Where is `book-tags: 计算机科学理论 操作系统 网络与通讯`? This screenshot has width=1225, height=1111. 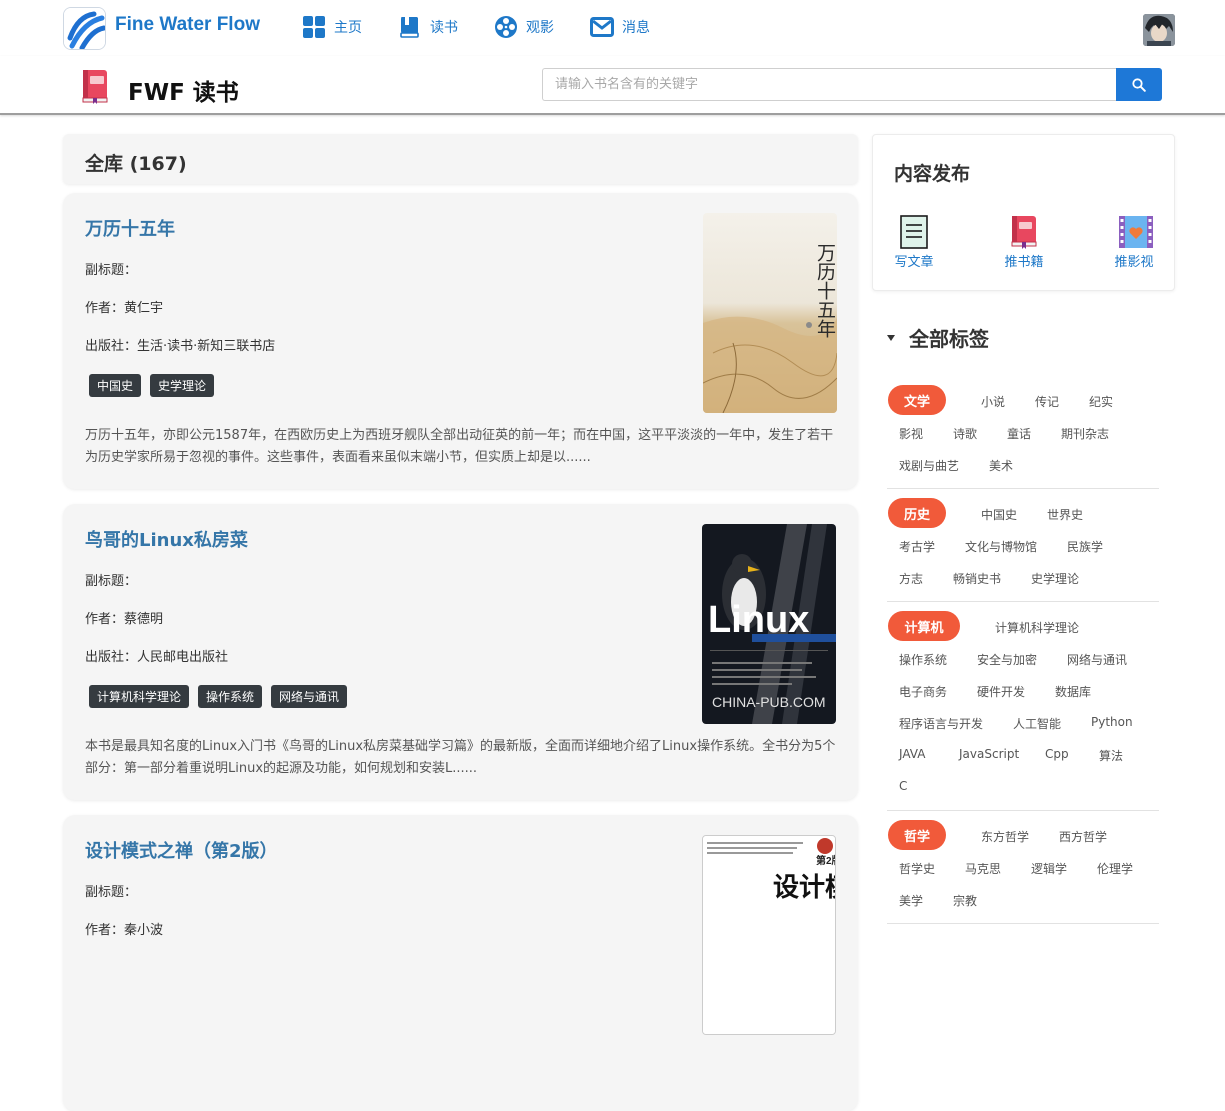 book-tags: 计算机科学理论 操作系统 网络与通讯 is located at coordinates (218, 696).